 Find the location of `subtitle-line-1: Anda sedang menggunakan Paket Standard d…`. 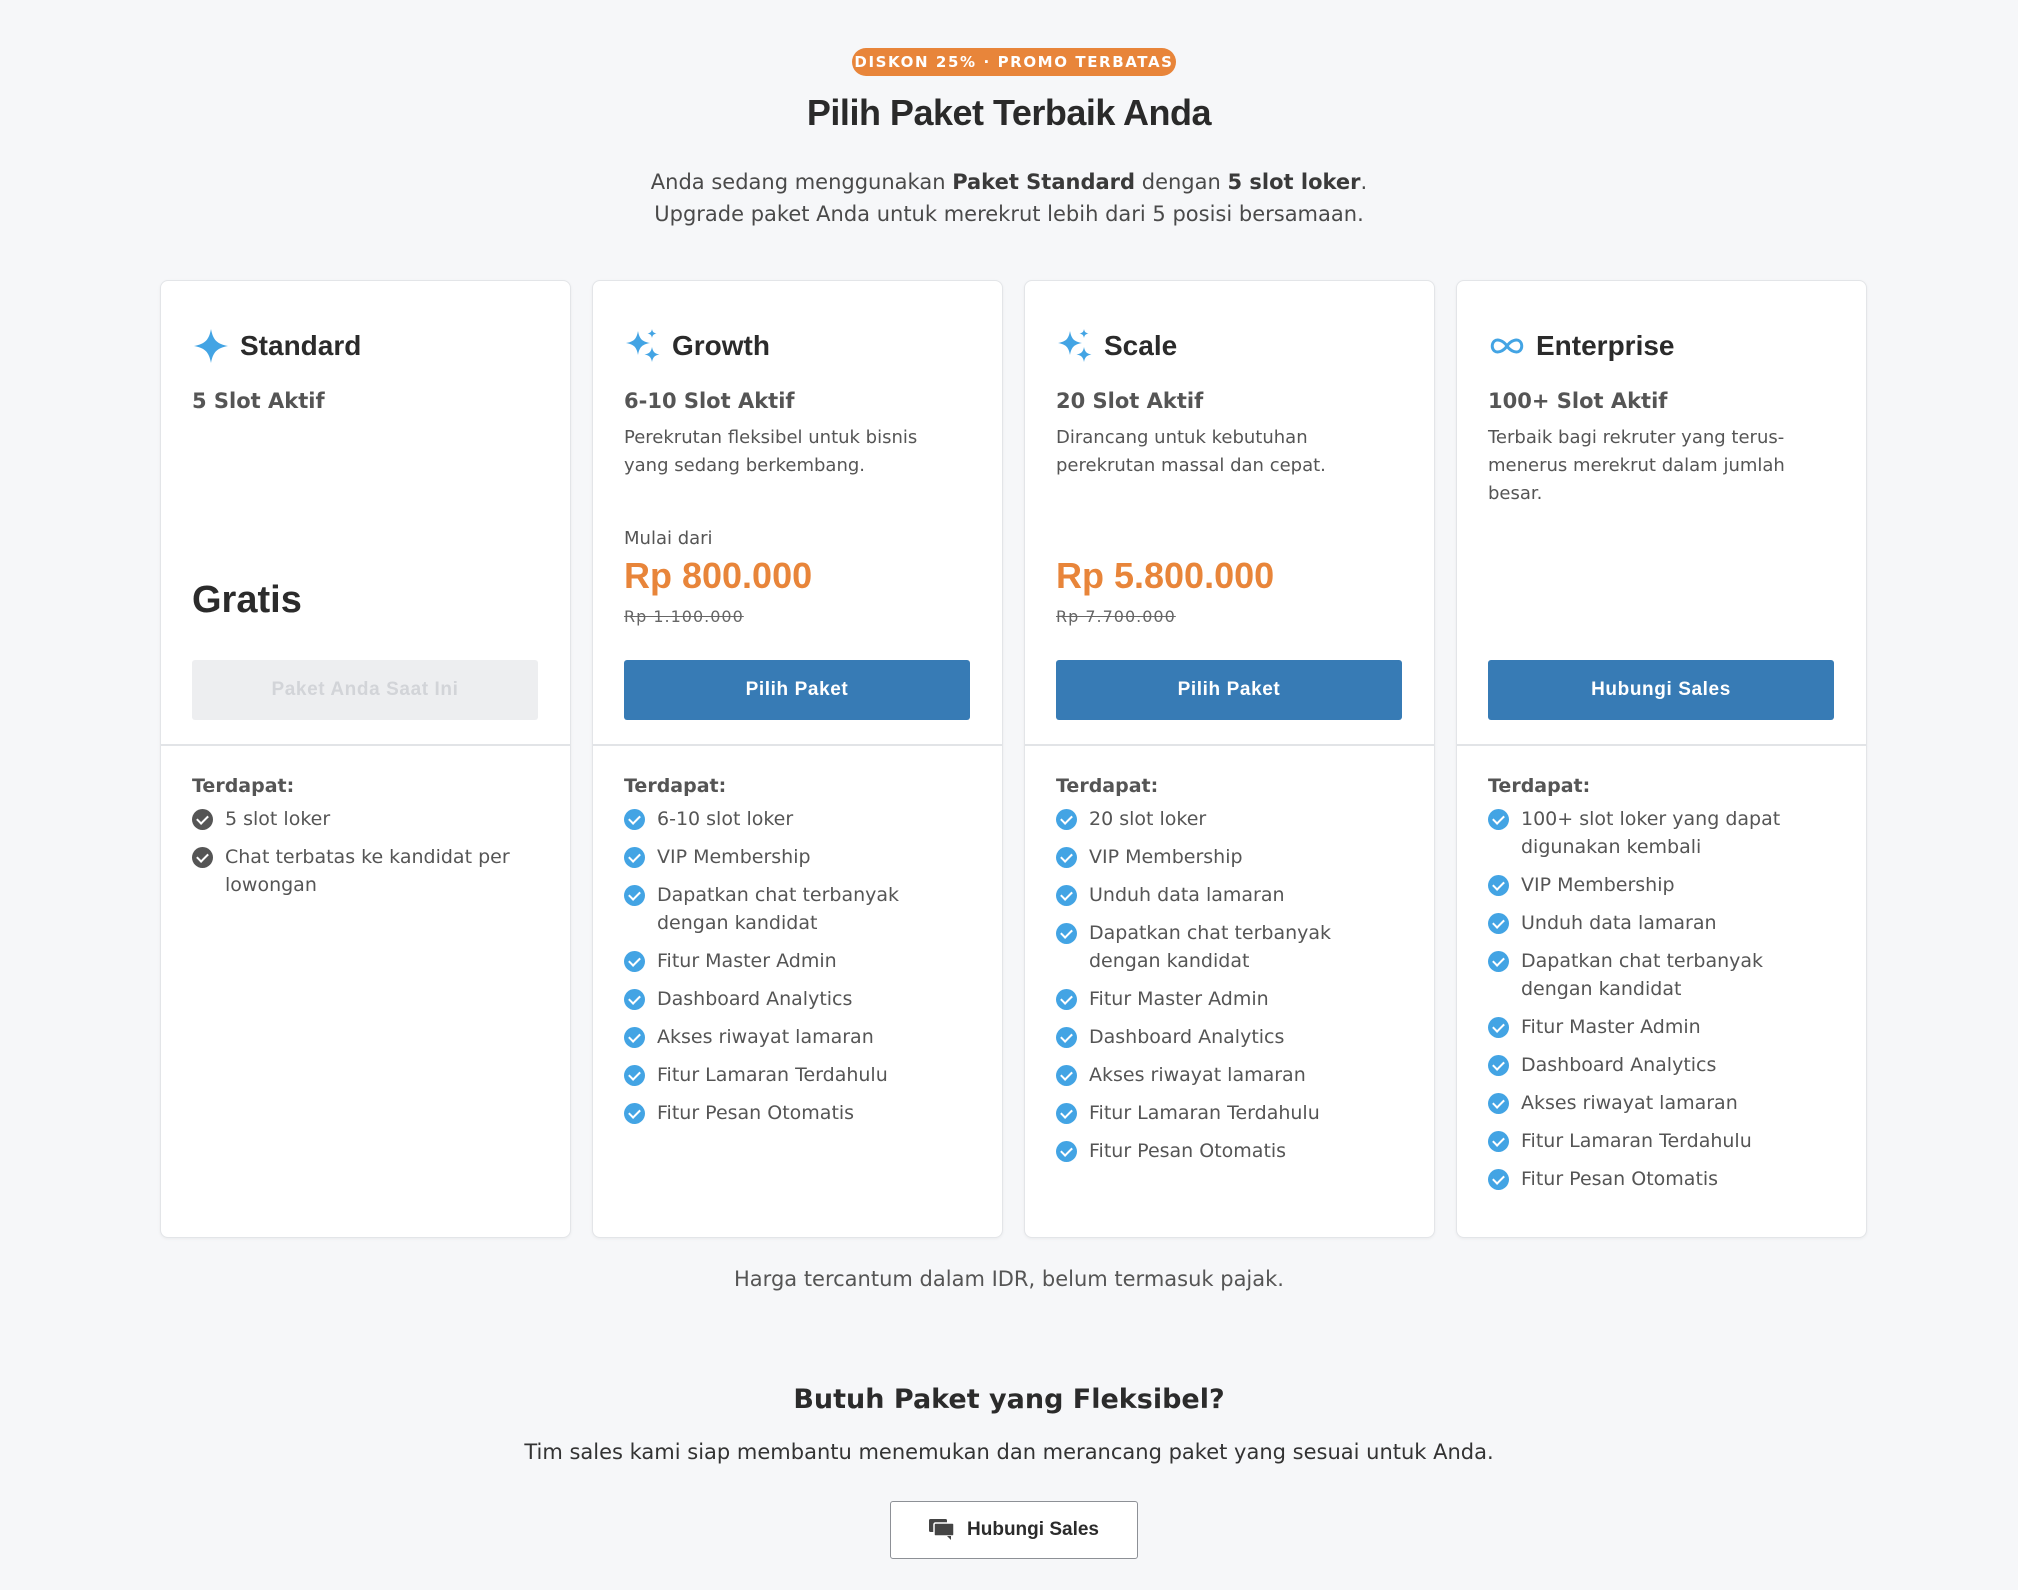

subtitle-line-1: Anda sedang menggunakan Paket Standard d… is located at coordinates (1009, 182).